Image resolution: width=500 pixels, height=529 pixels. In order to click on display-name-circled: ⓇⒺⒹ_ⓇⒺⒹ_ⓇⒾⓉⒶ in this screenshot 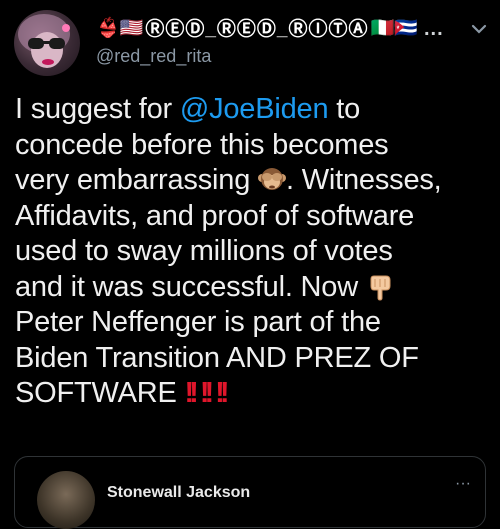, I will do `click(257, 29)`.